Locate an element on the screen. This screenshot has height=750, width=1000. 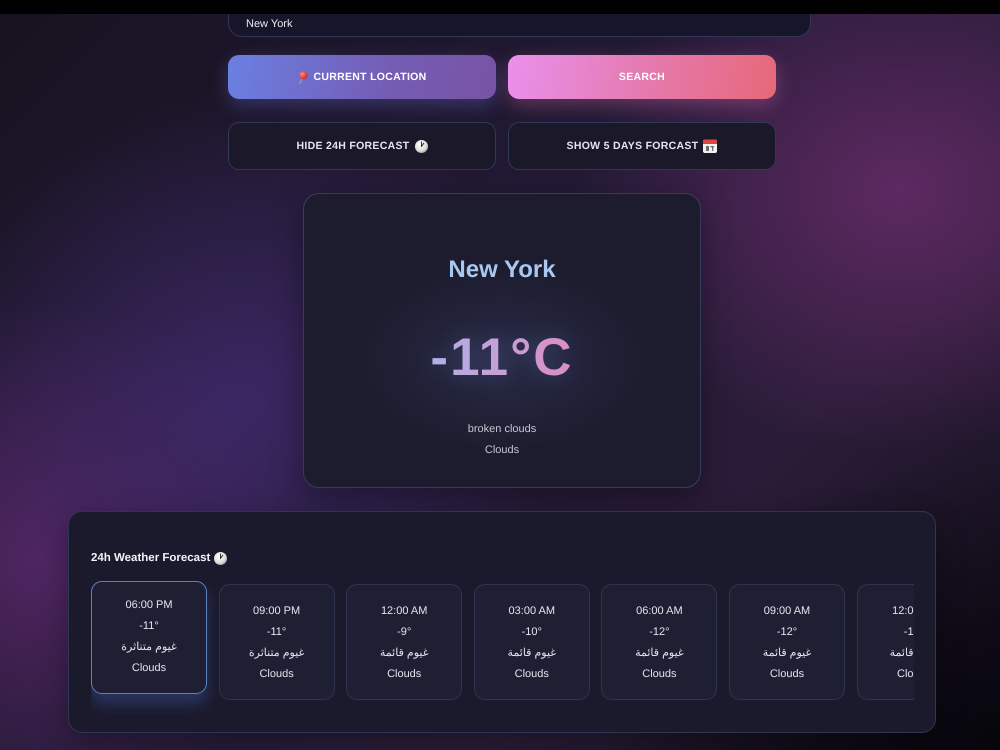
forecast-description: غيوم متناثرة is located at coordinates (149, 647).